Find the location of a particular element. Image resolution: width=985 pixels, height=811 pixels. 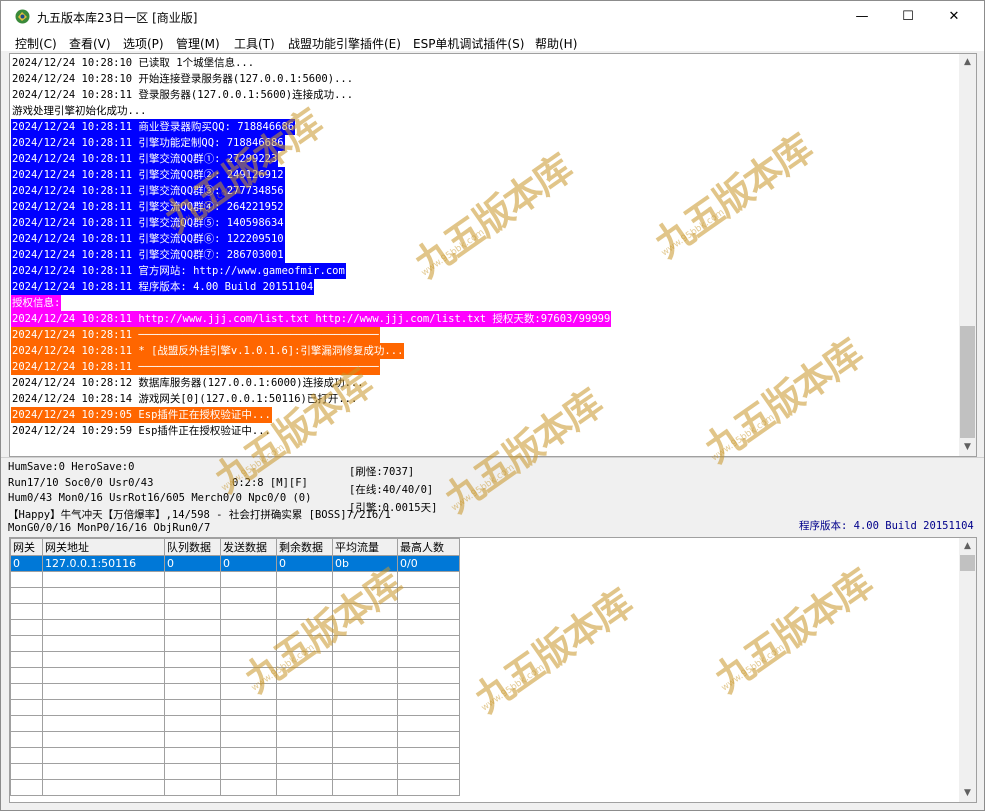

maximize-button: ☐ is located at coordinates (908, 16).